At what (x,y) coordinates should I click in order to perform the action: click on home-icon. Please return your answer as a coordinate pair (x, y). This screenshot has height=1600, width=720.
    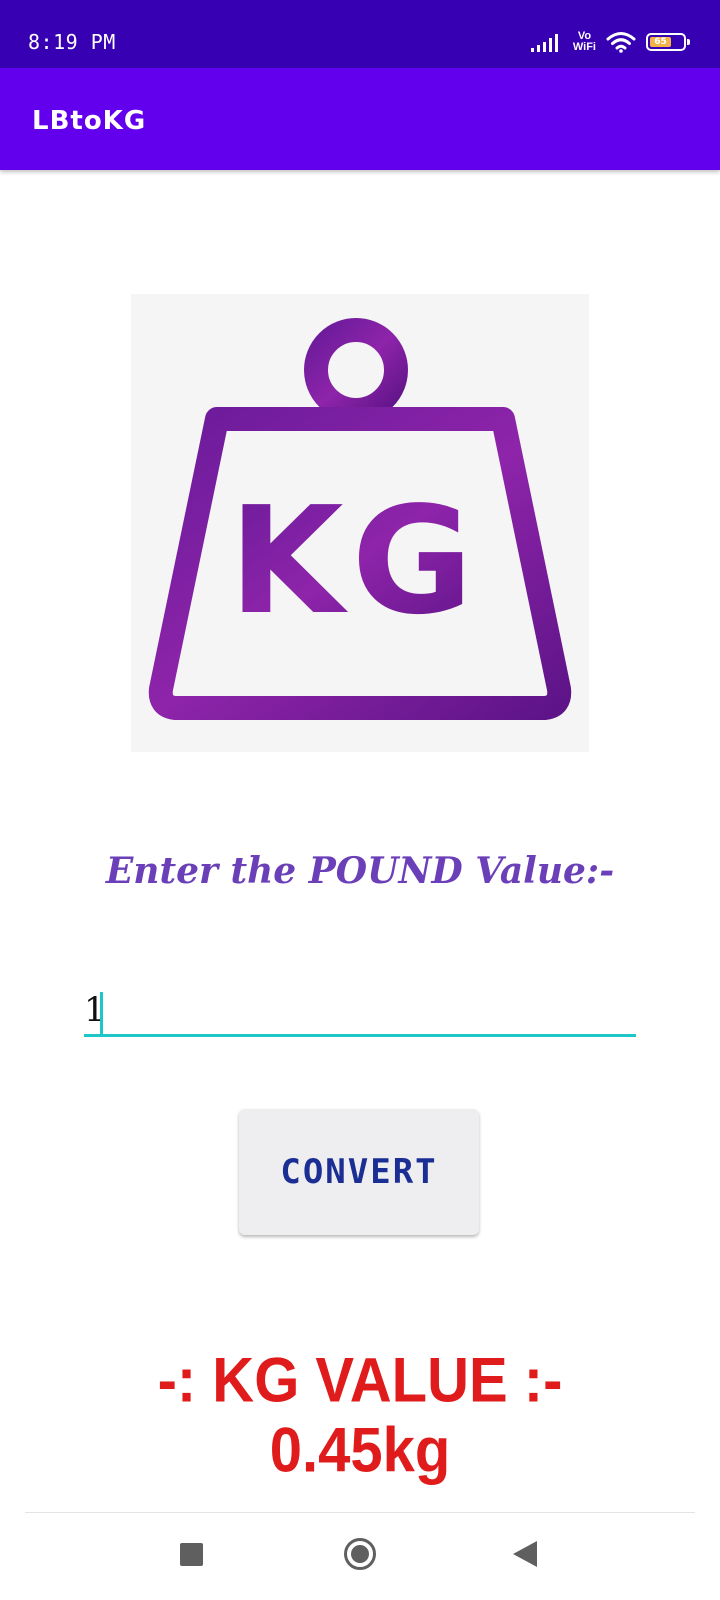
    Looking at the image, I should click on (360, 1554).